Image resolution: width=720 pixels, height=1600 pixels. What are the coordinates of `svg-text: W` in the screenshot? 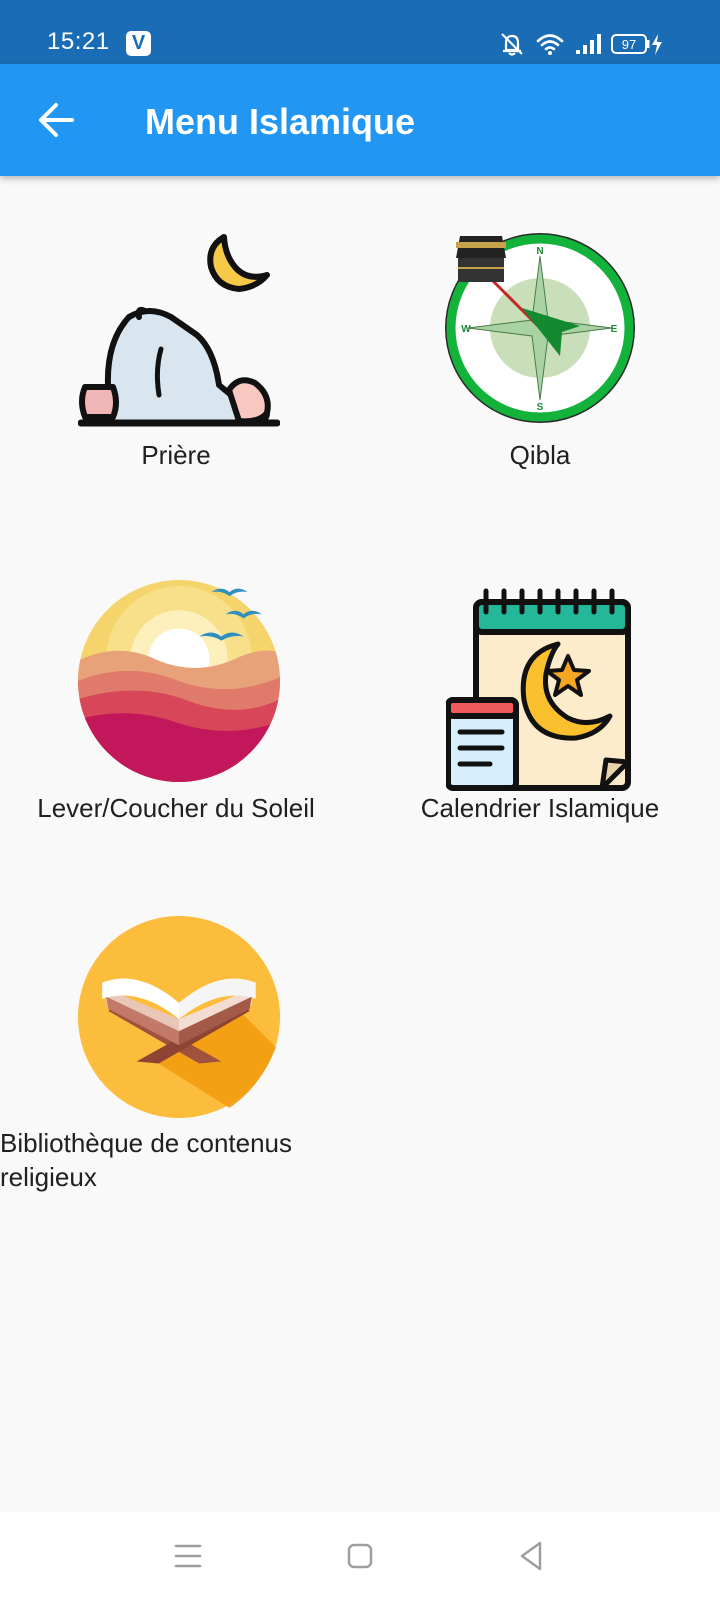 It's located at (466, 329).